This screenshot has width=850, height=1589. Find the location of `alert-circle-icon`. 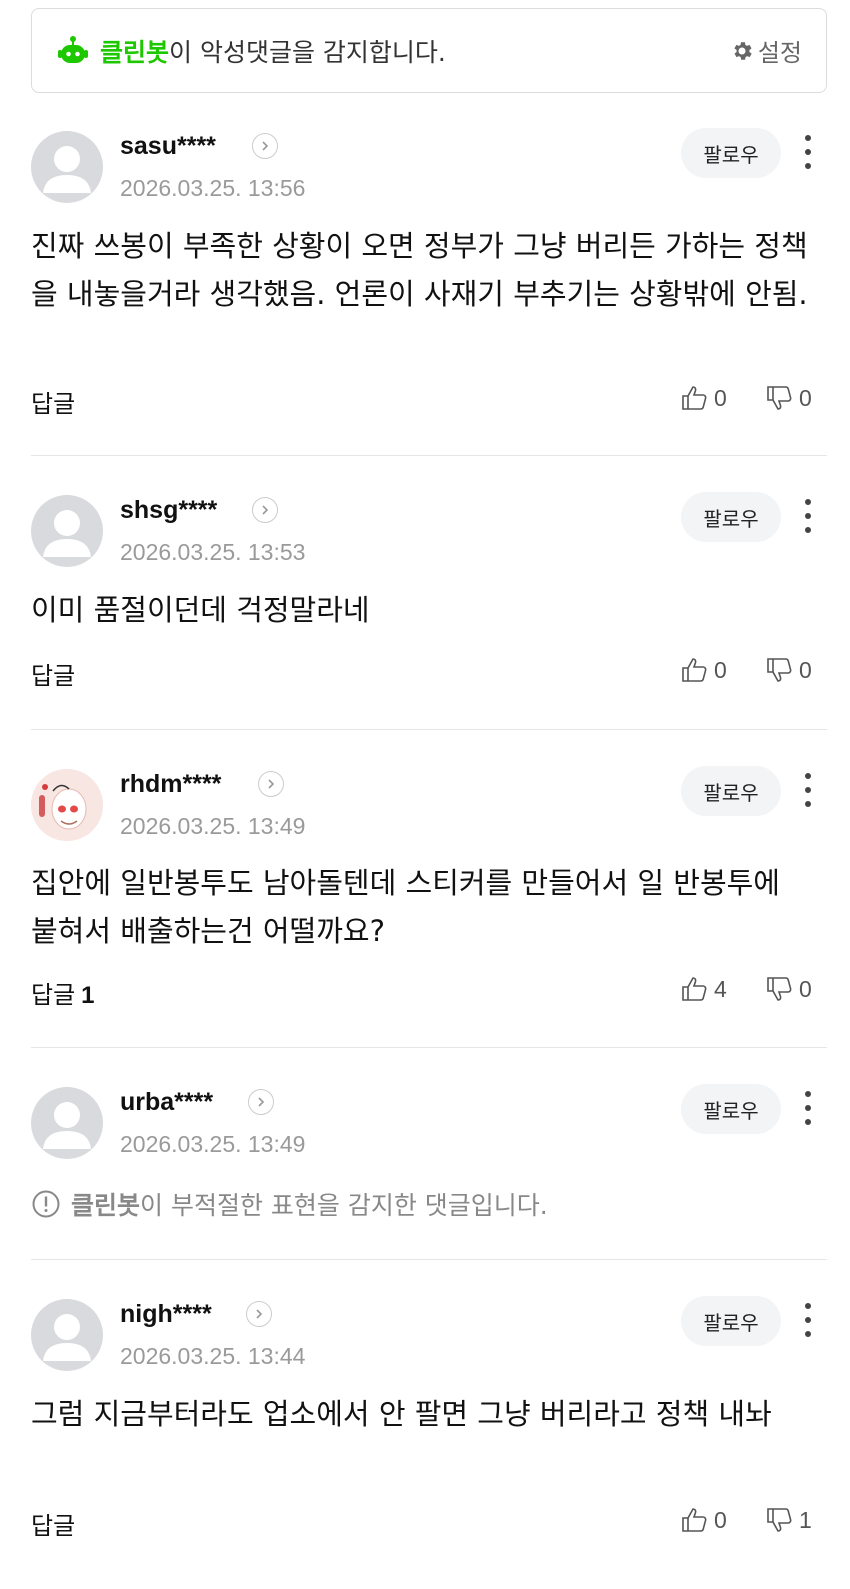

alert-circle-icon is located at coordinates (46, 1204).